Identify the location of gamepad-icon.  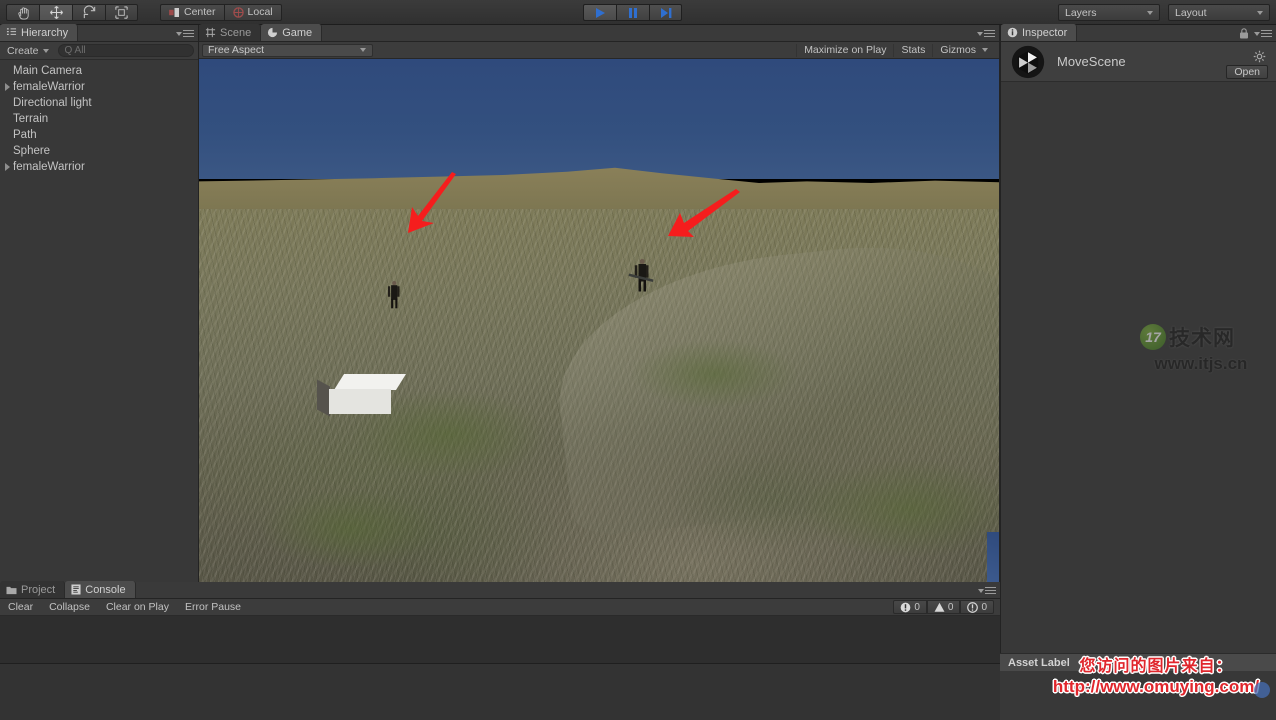
(273, 32).